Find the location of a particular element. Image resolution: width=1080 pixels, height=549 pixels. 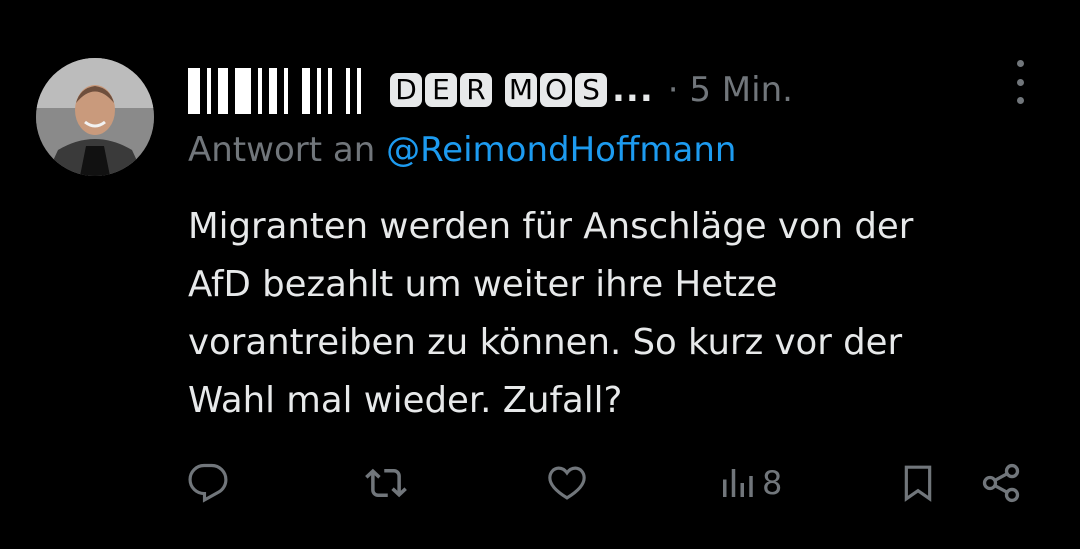

heart-icon is located at coordinates (567, 483).